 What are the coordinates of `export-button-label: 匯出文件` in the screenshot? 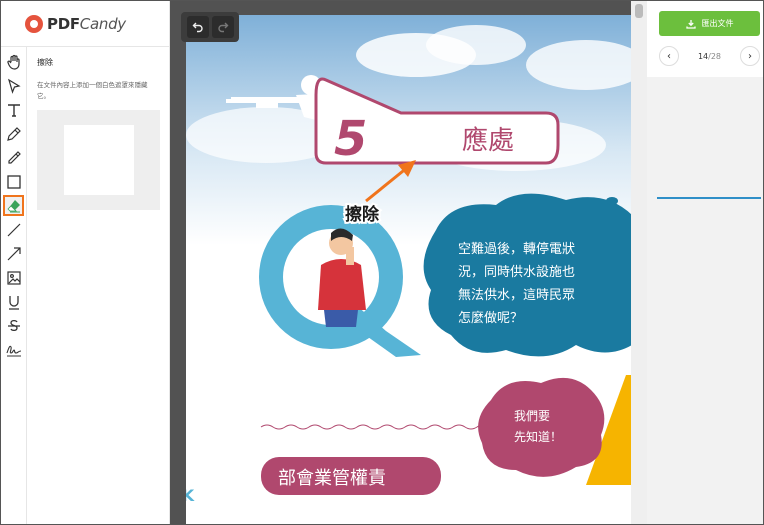 It's located at (717, 23).